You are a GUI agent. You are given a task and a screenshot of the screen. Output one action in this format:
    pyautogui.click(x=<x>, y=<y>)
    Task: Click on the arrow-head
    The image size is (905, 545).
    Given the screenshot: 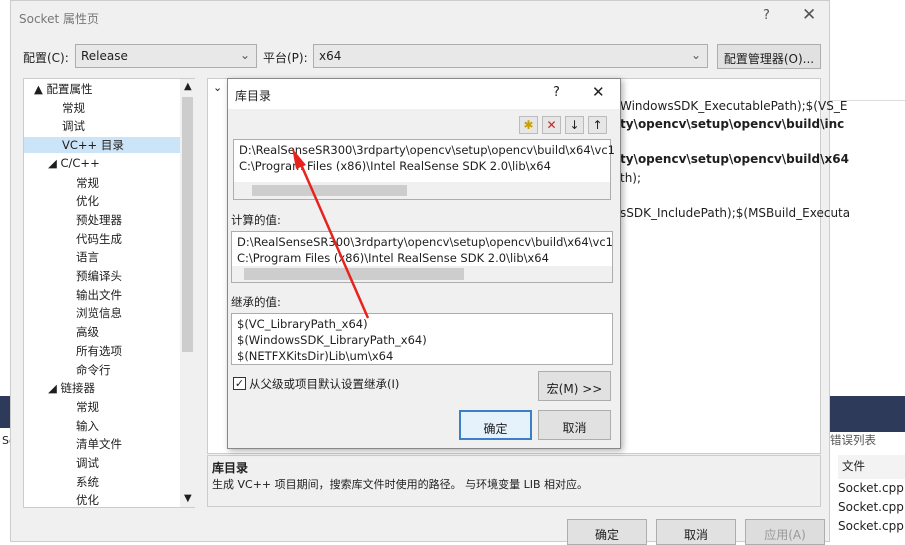 What is the action you would take?
    pyautogui.click(x=299, y=158)
    